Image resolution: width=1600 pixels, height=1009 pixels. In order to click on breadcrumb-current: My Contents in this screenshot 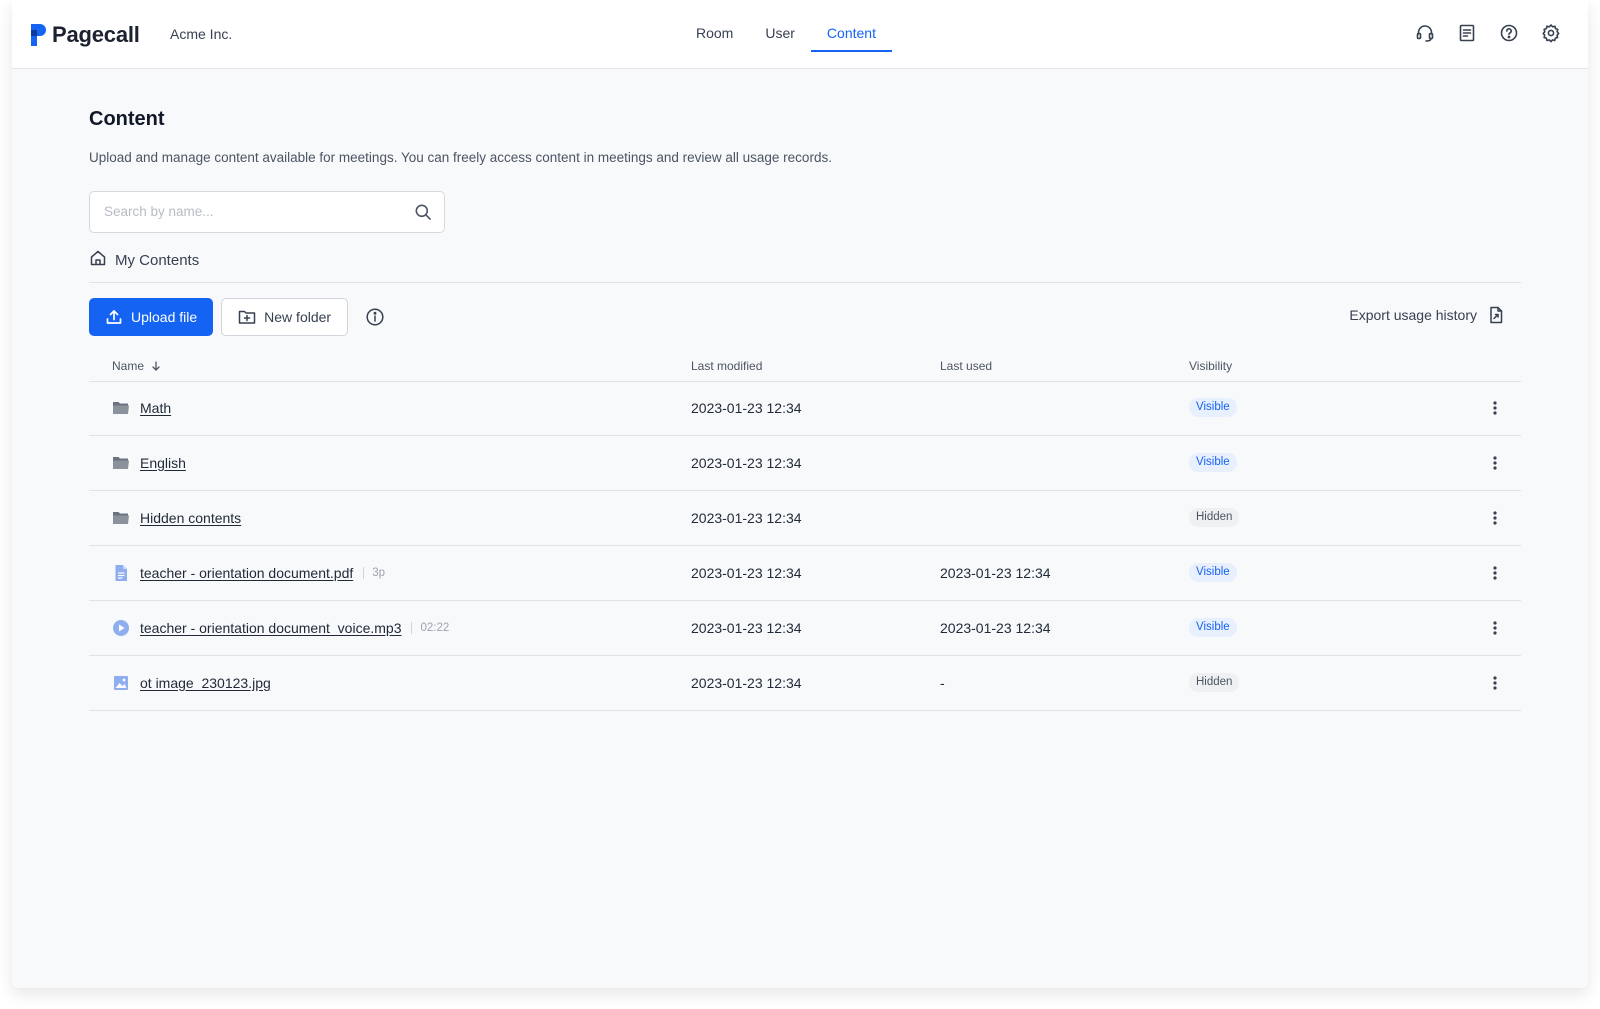, I will do `click(157, 260)`.